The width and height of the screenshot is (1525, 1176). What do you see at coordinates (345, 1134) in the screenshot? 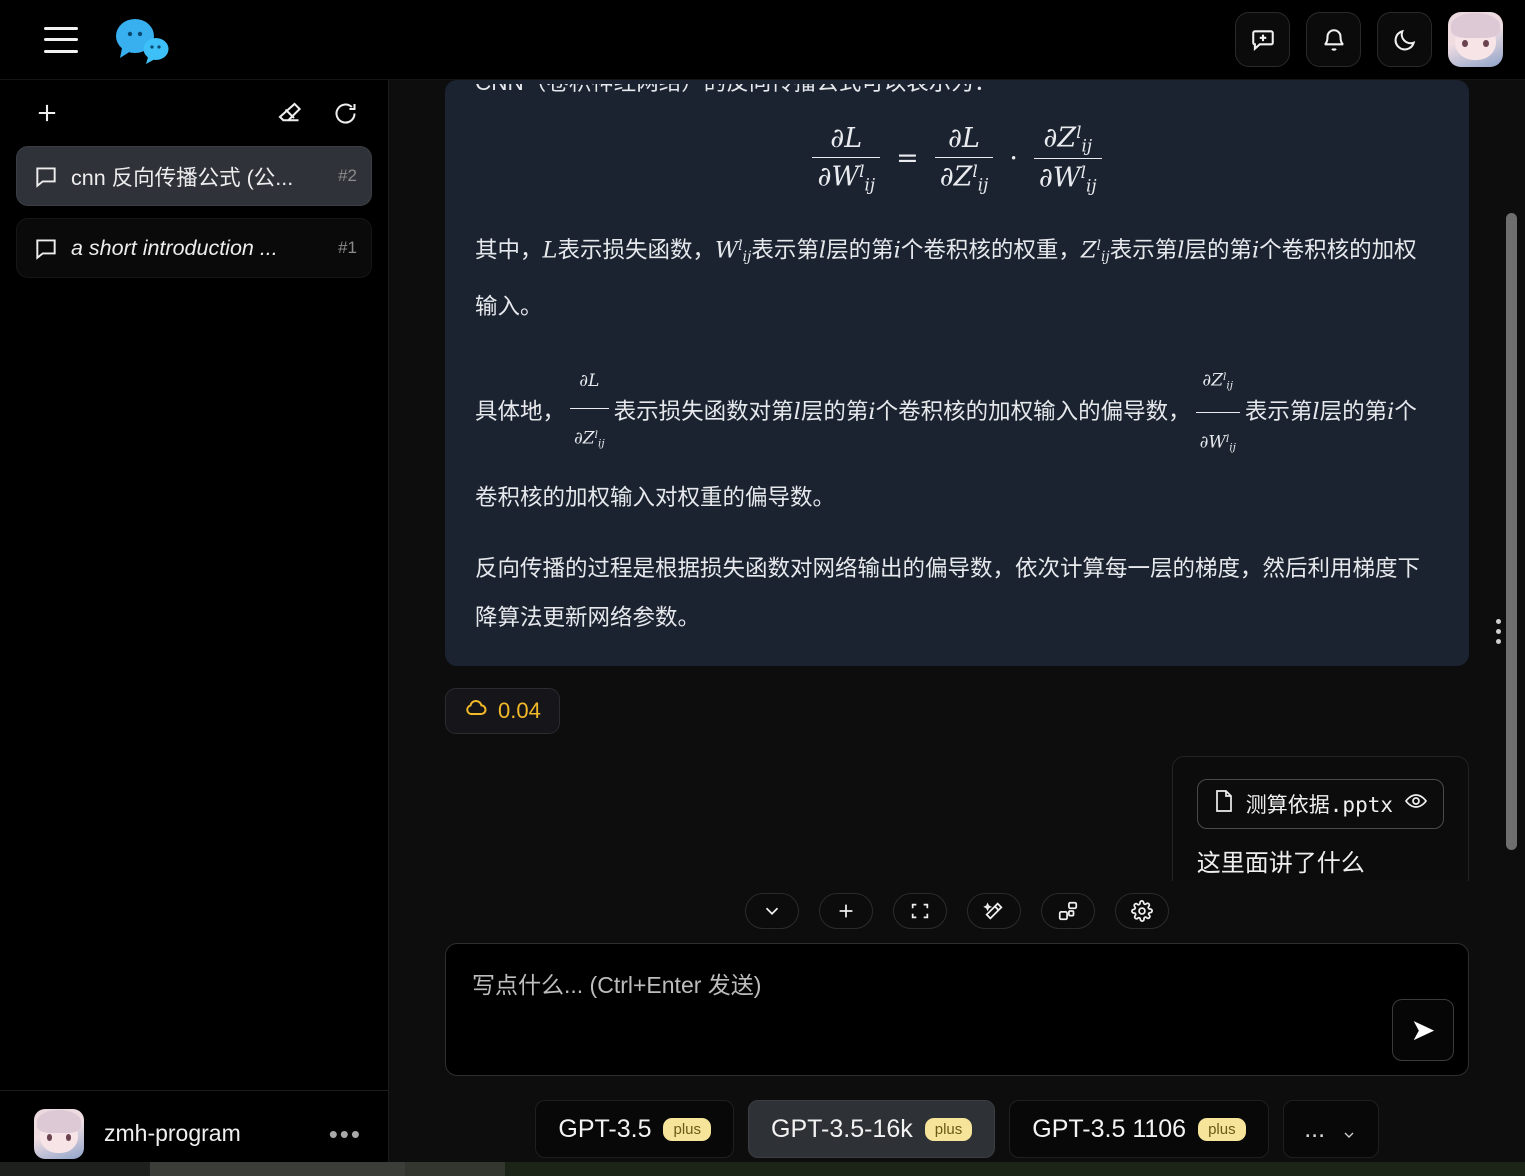
I see `user-menu-icon: •••` at bounding box center [345, 1134].